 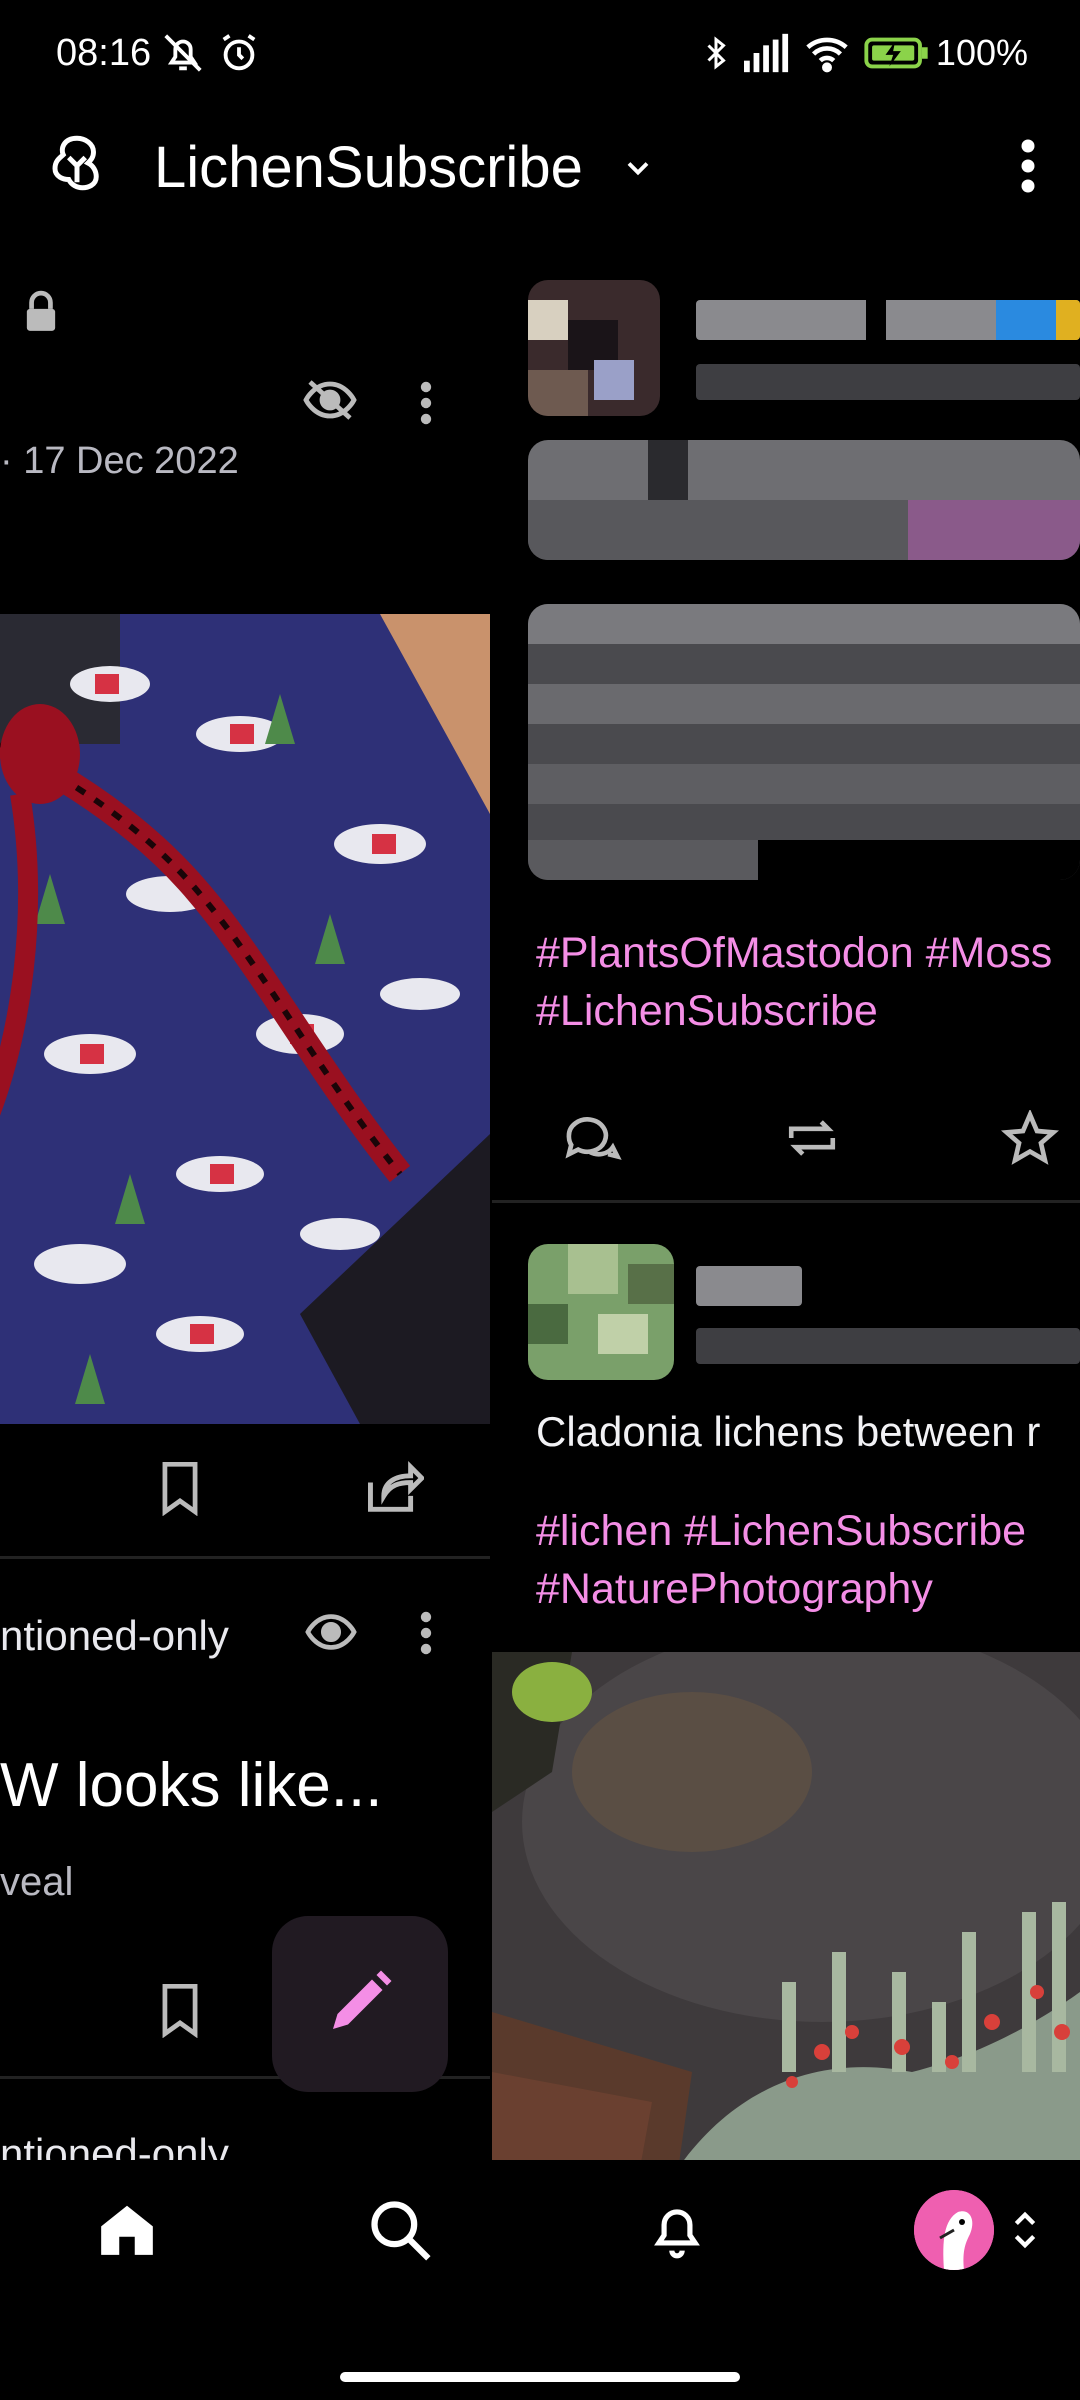 I want to click on hashtag-line: #NaturePhotography, so click(x=734, y=1589).